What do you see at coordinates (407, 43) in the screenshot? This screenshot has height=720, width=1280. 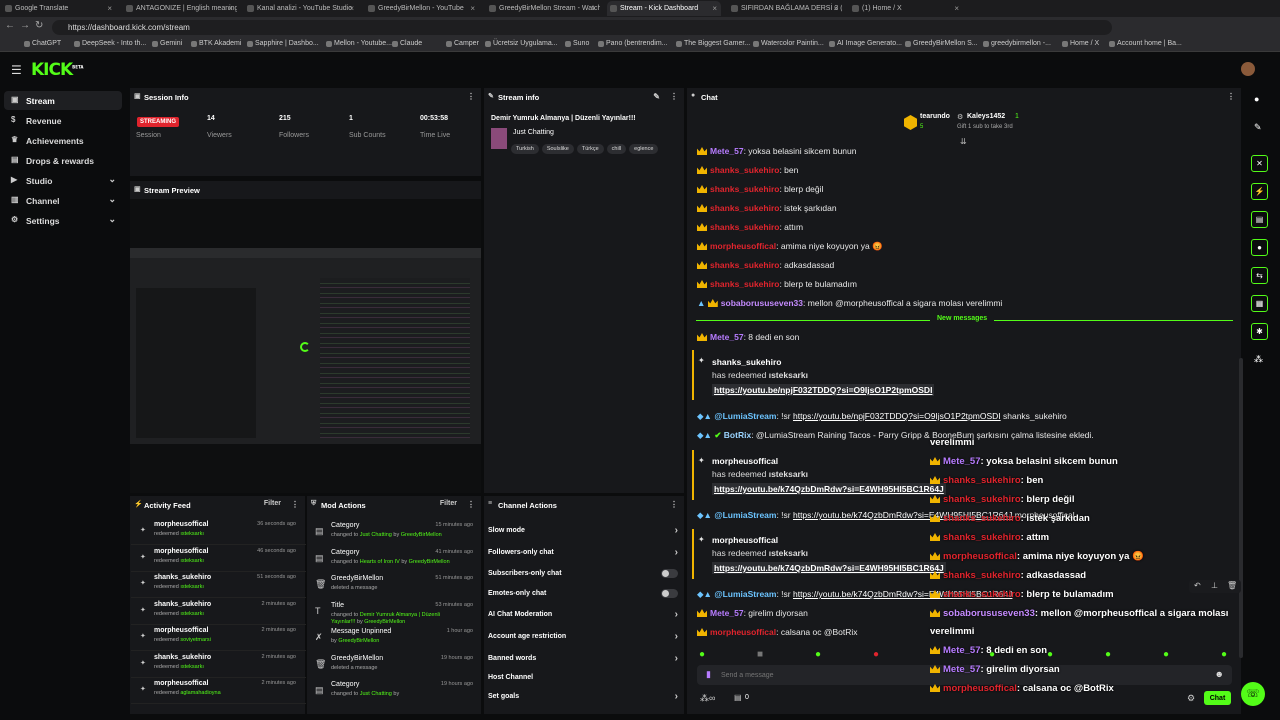 I see `bookmark-item: Claude` at bounding box center [407, 43].